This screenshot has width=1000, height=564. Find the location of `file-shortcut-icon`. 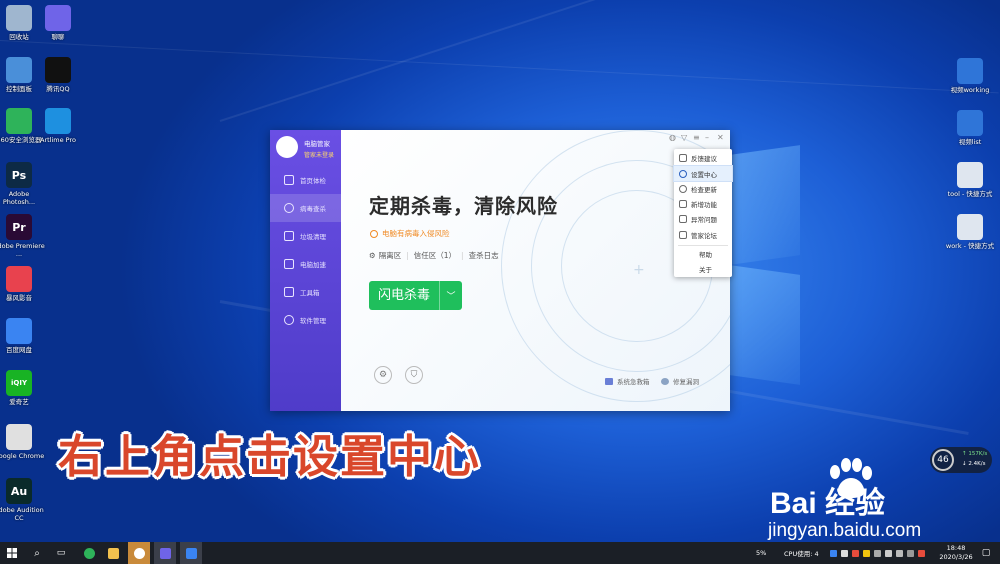

file-shortcut-icon is located at coordinates (970, 175).